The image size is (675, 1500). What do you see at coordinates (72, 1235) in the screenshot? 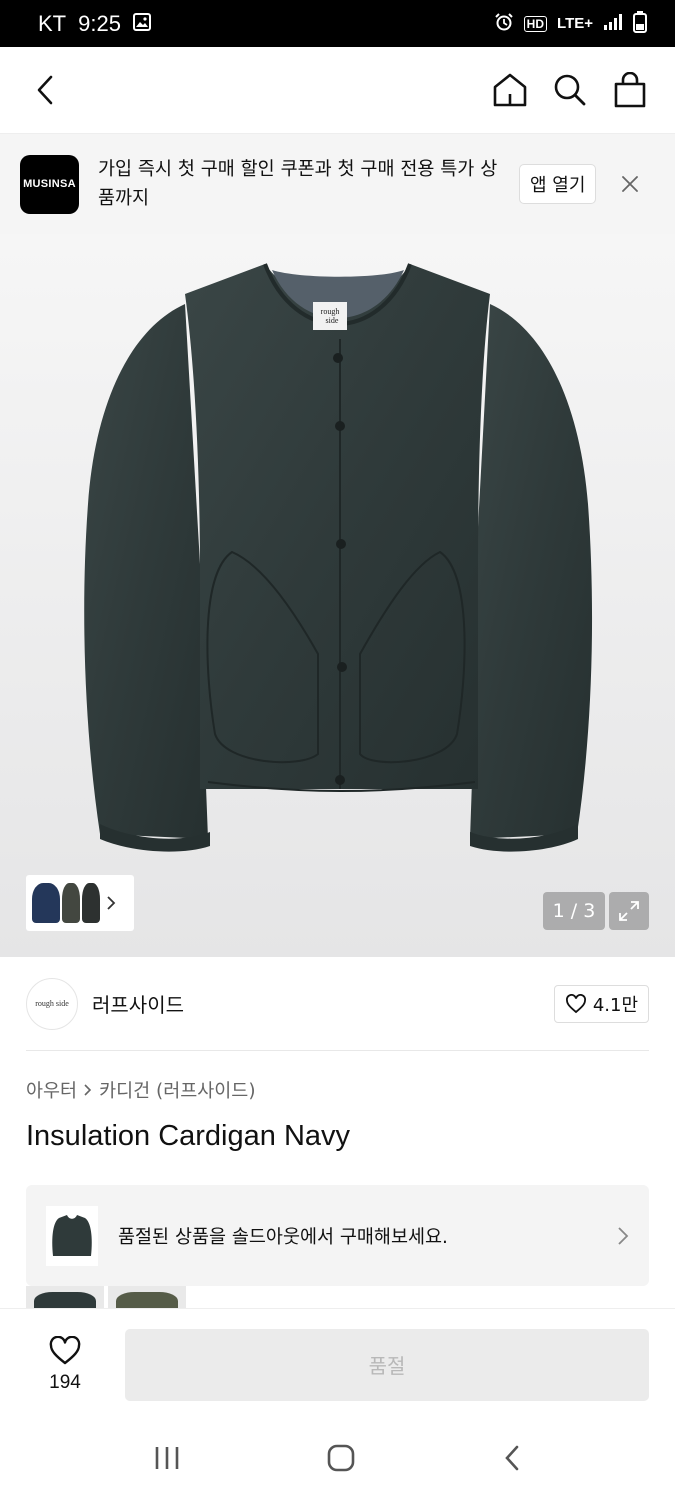
I see `soldout-product-thumbnail` at bounding box center [72, 1235].